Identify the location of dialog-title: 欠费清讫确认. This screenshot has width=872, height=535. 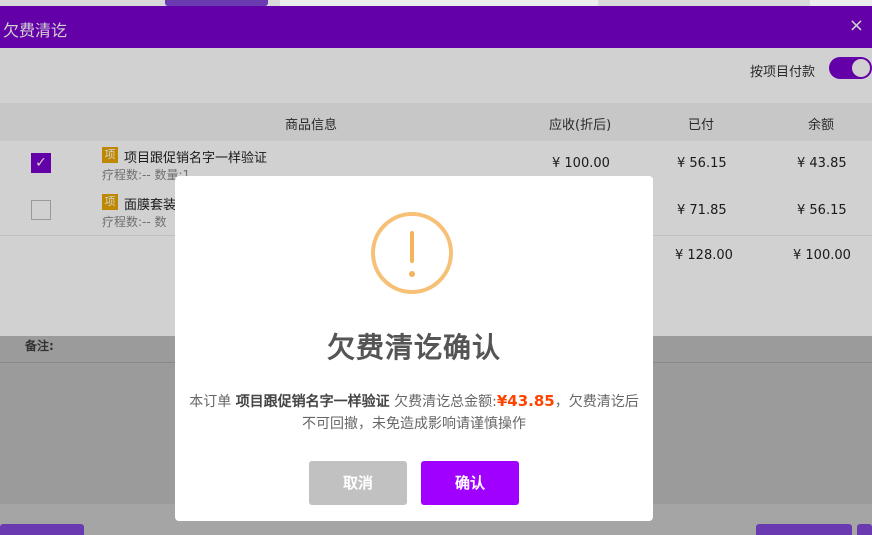
(413, 347).